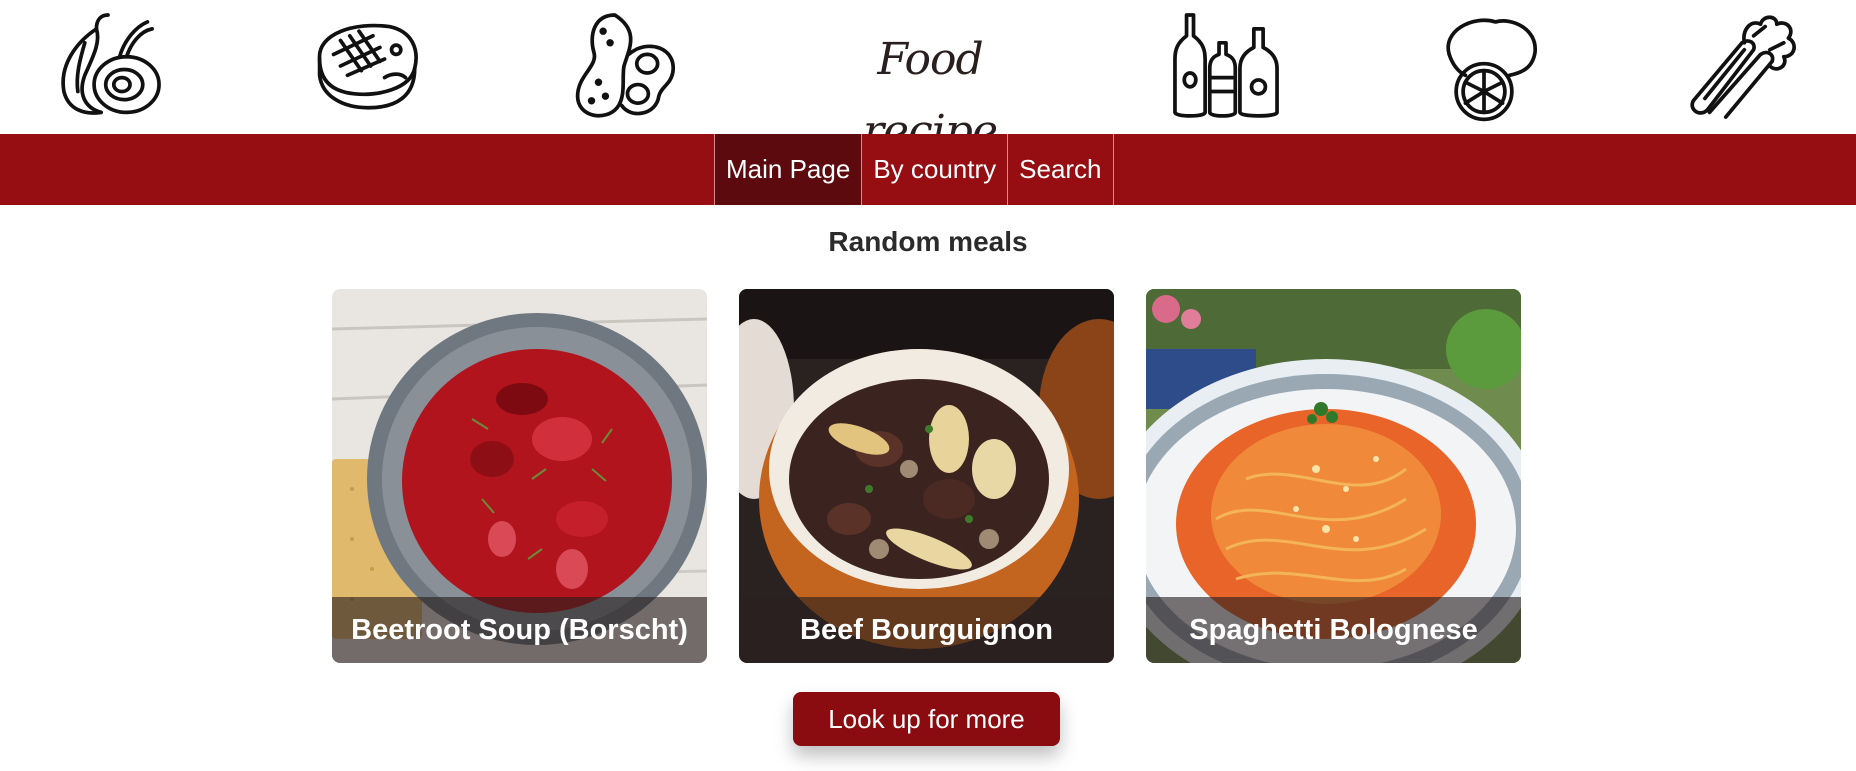 The height and width of the screenshot is (771, 1856). Describe the element at coordinates (519, 630) in the screenshot. I see `meal-name: Beetroot Soup (Borscht)` at that location.